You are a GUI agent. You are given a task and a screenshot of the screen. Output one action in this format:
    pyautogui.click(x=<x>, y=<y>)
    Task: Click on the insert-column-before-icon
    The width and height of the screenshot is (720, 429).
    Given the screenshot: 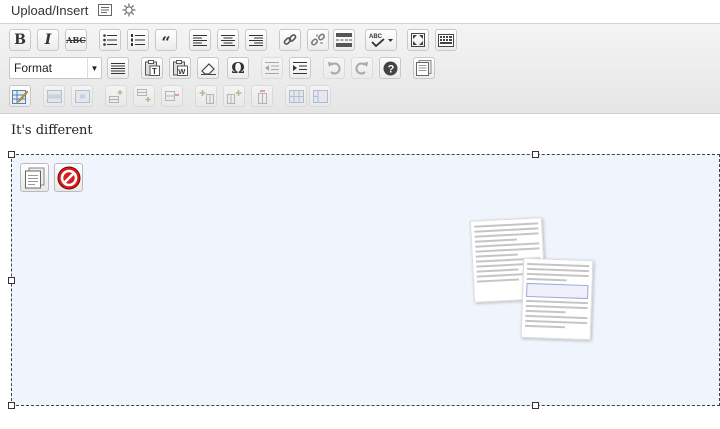 What is the action you would take?
    pyautogui.click(x=206, y=96)
    